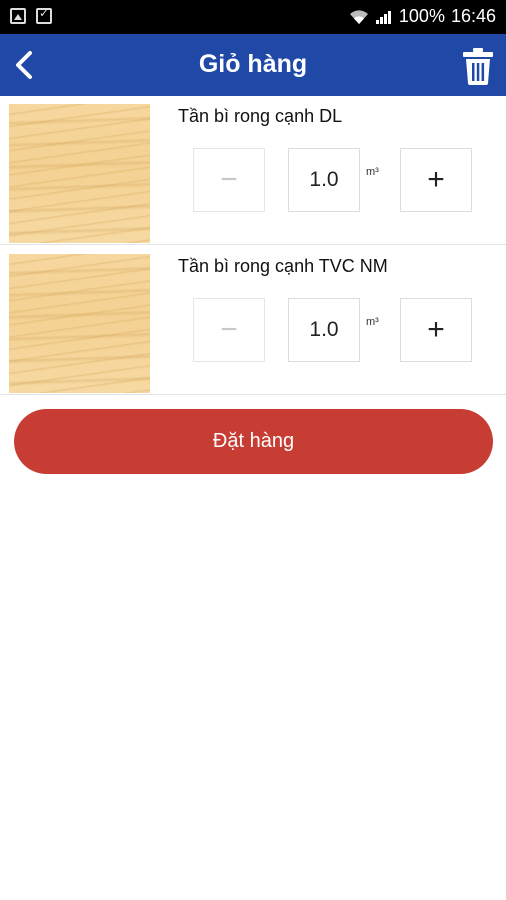 The height and width of the screenshot is (900, 506). I want to click on page-title: Giỏ hàng, so click(253, 64).